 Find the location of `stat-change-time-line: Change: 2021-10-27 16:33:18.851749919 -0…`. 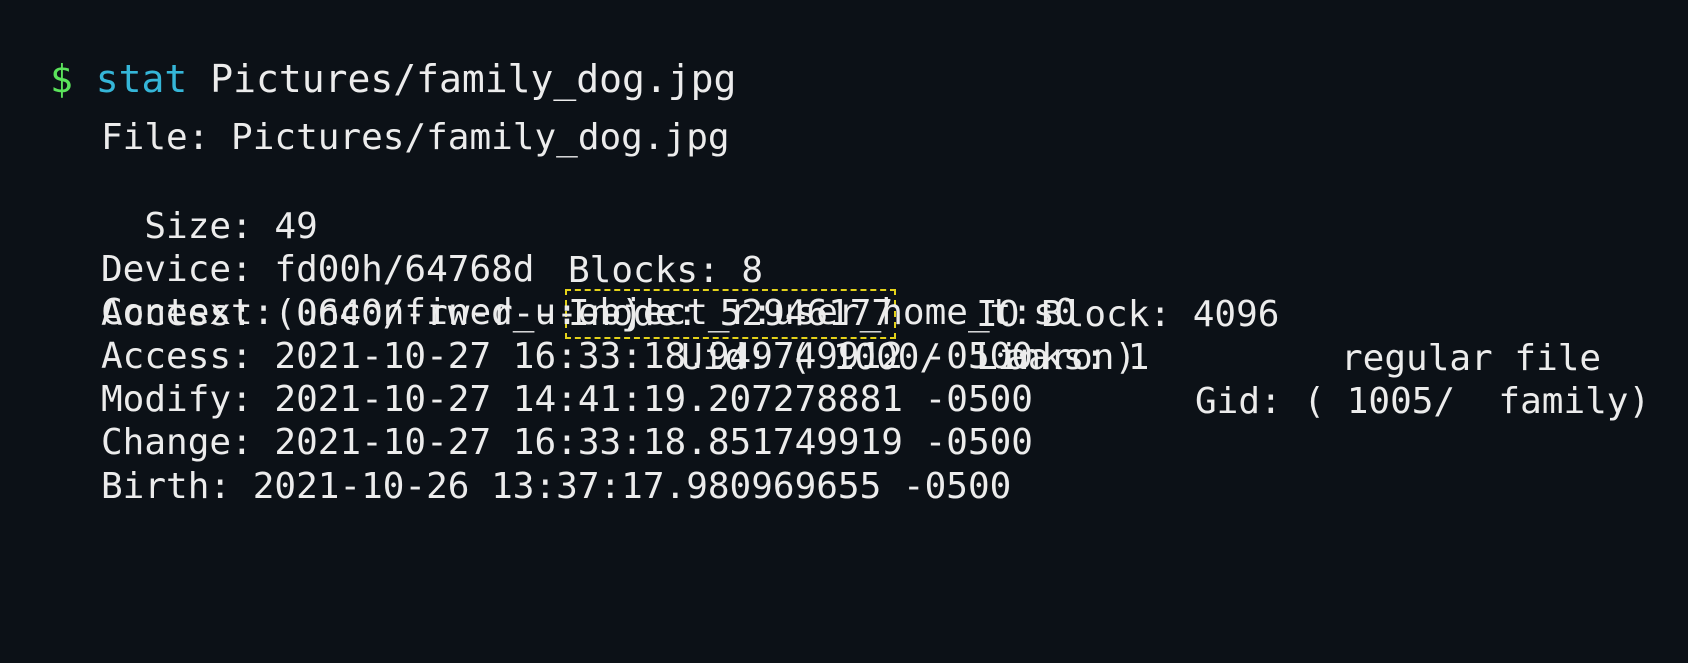

stat-change-time-line: Change: 2021-10-27 16:33:18.851749919 -0… is located at coordinates (567, 443).